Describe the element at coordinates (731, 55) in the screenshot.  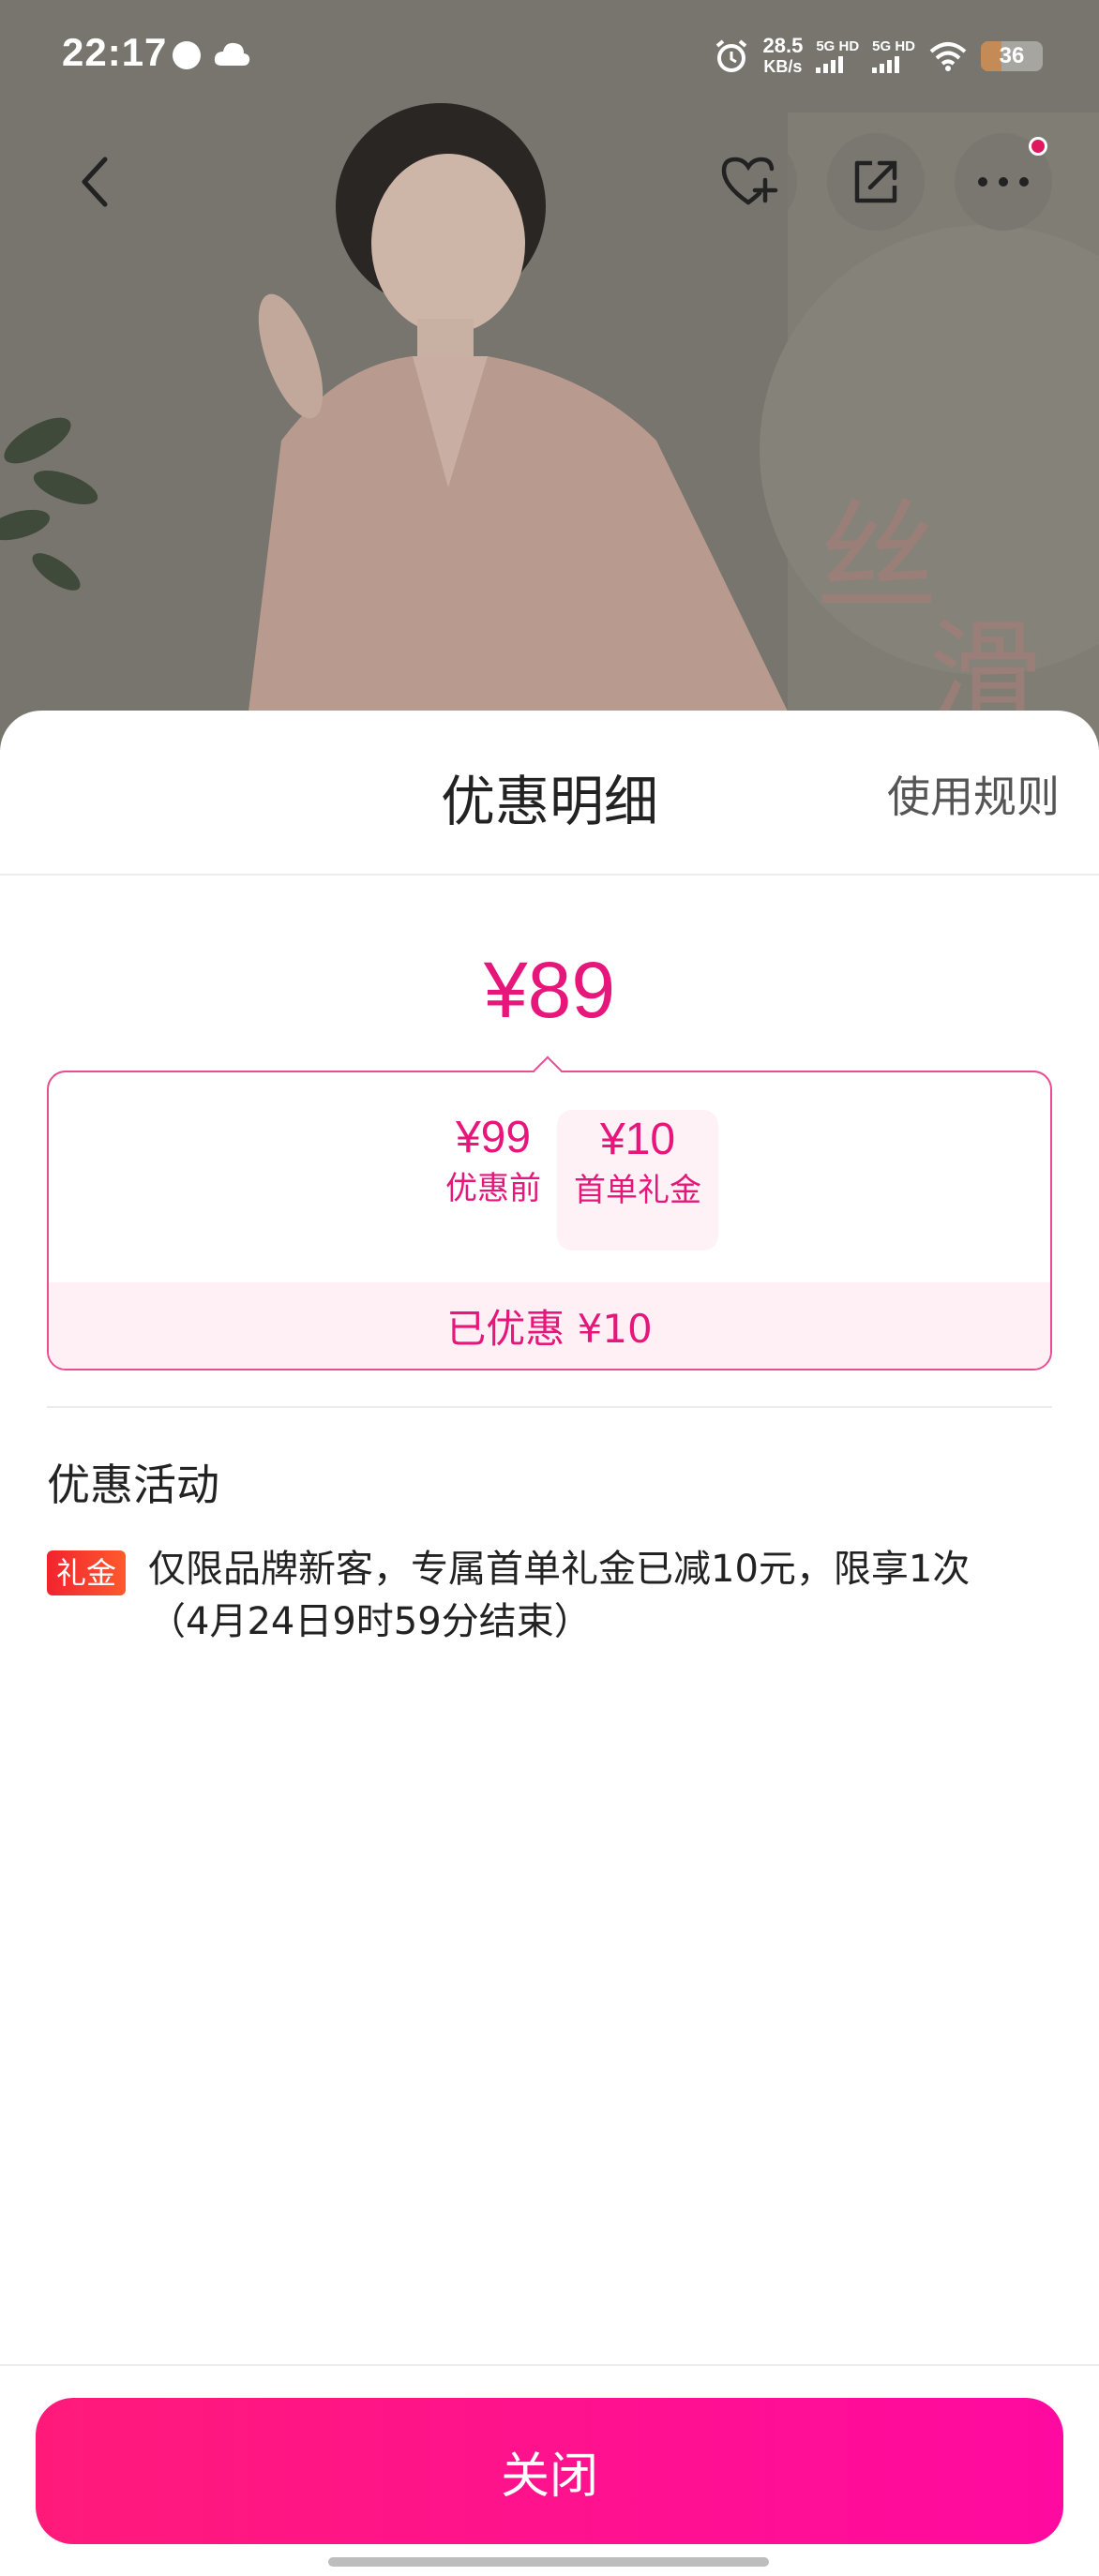
I see `alarm-icon` at that location.